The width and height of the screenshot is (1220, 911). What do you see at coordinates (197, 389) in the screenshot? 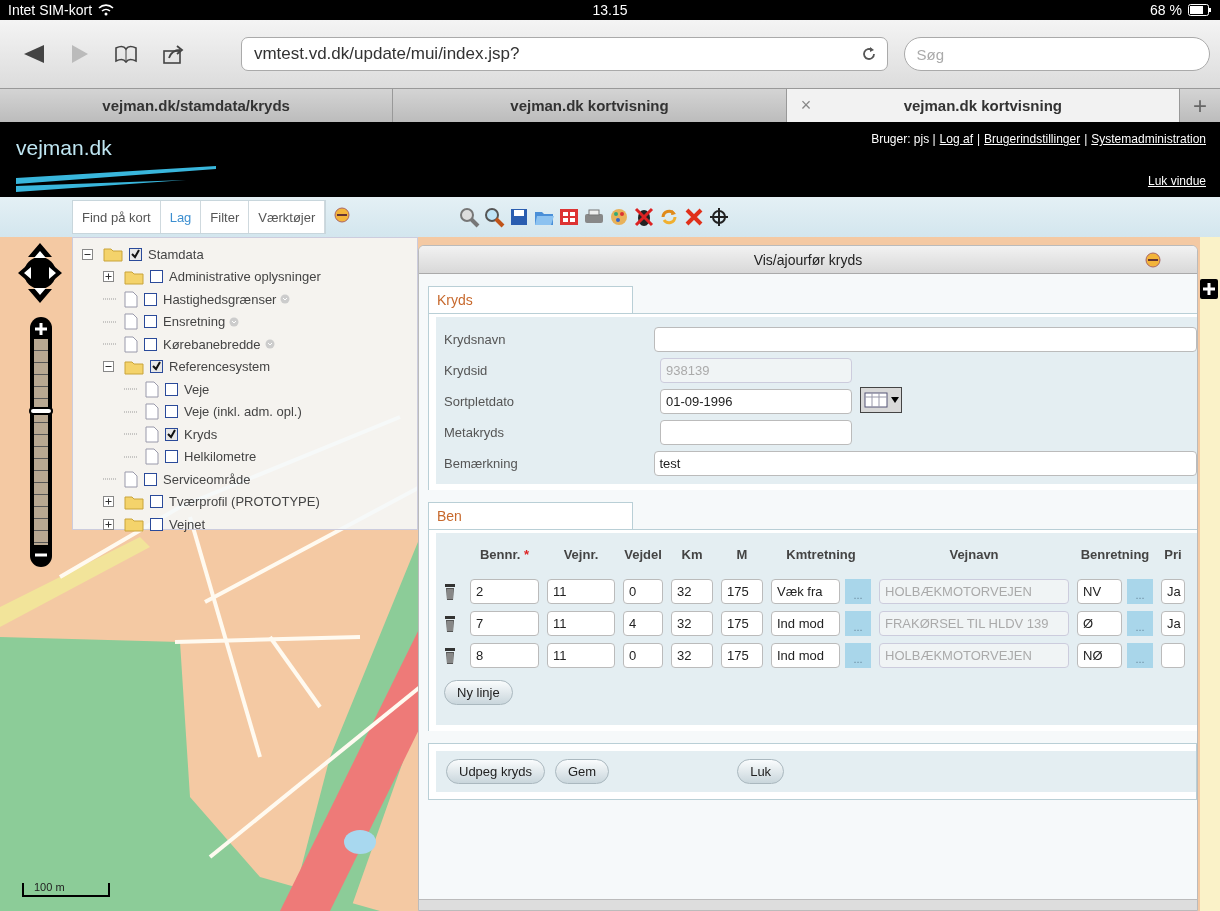
I see `layer-label: Veje` at bounding box center [197, 389].